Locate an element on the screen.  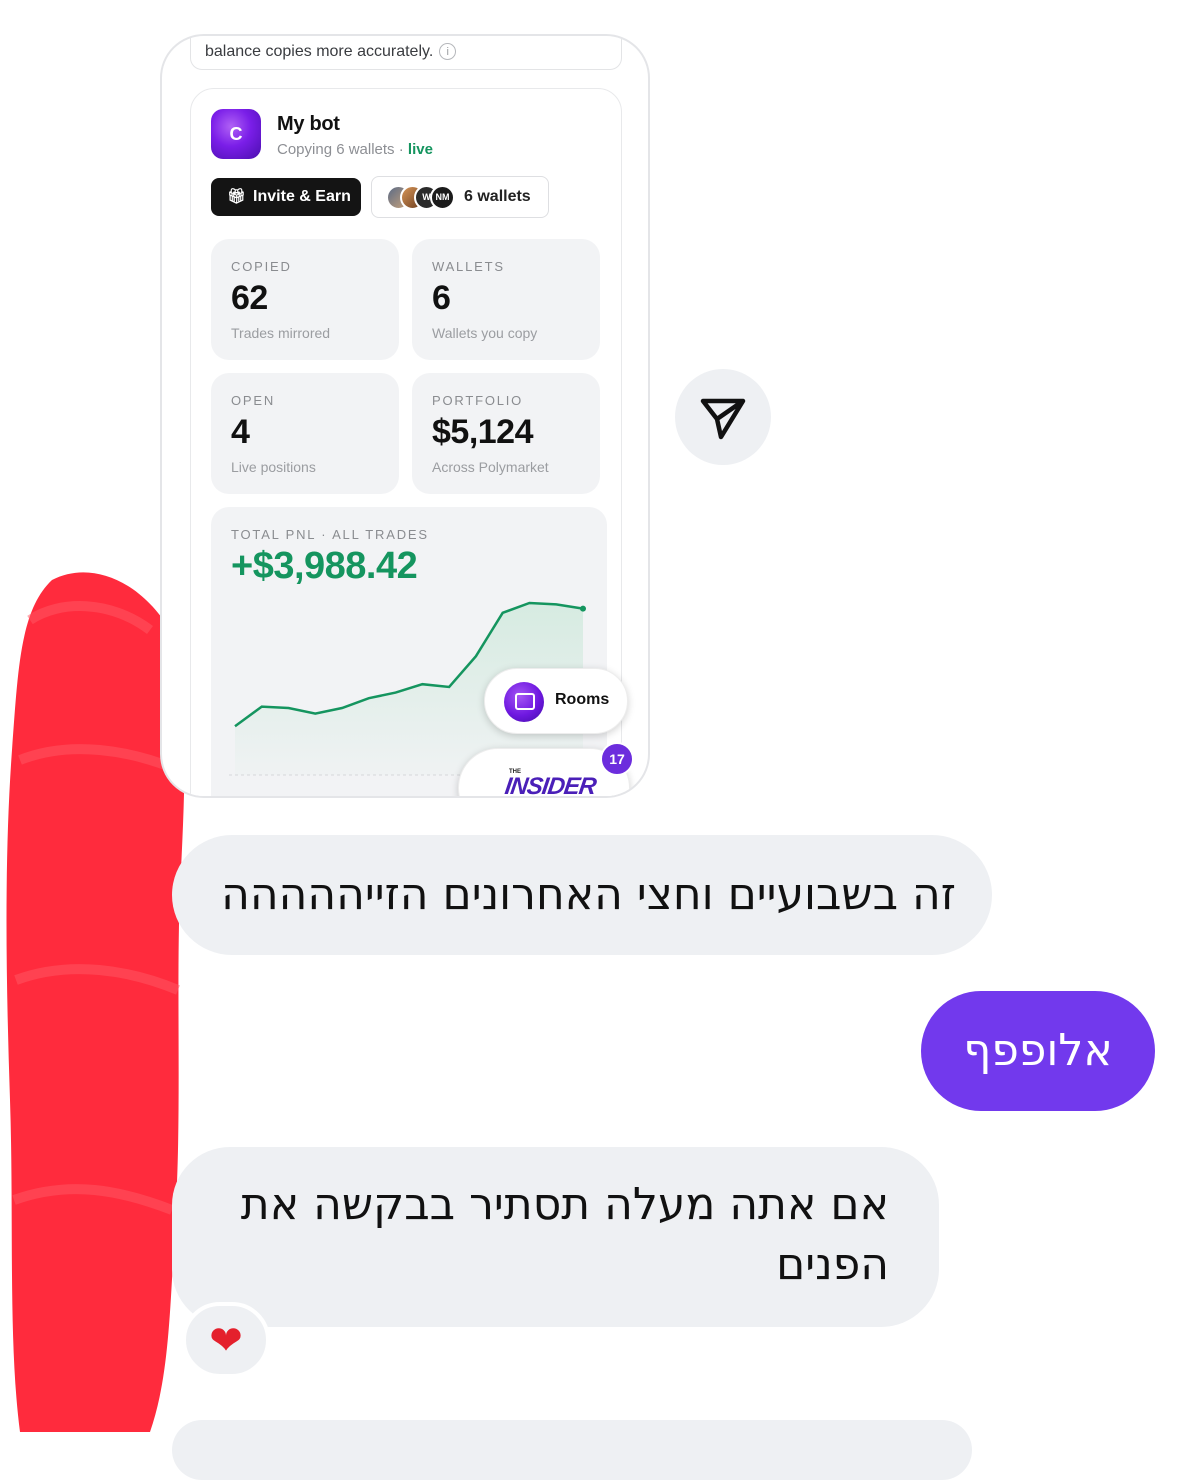
stat-caption: Wallets you copy is located at coordinates (485, 333).